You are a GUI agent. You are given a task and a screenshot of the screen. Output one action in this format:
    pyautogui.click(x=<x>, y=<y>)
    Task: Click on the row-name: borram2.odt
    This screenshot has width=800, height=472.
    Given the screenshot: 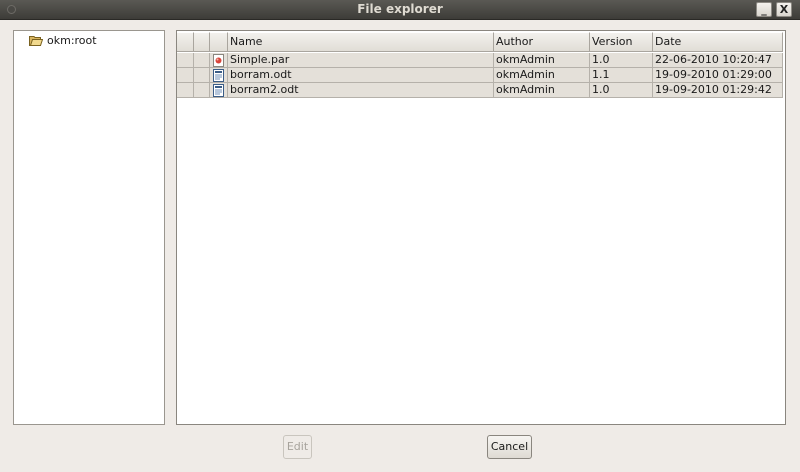 What is the action you would take?
    pyautogui.click(x=361, y=90)
    